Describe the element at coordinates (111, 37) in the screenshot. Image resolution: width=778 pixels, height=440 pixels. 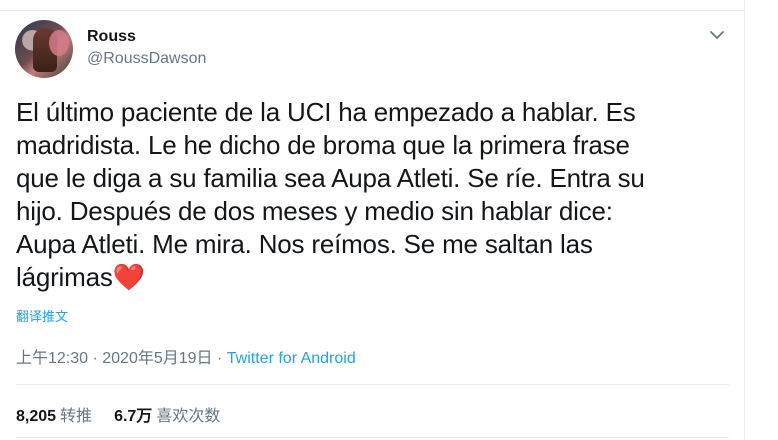
I see `user-name: Rouss` at that location.